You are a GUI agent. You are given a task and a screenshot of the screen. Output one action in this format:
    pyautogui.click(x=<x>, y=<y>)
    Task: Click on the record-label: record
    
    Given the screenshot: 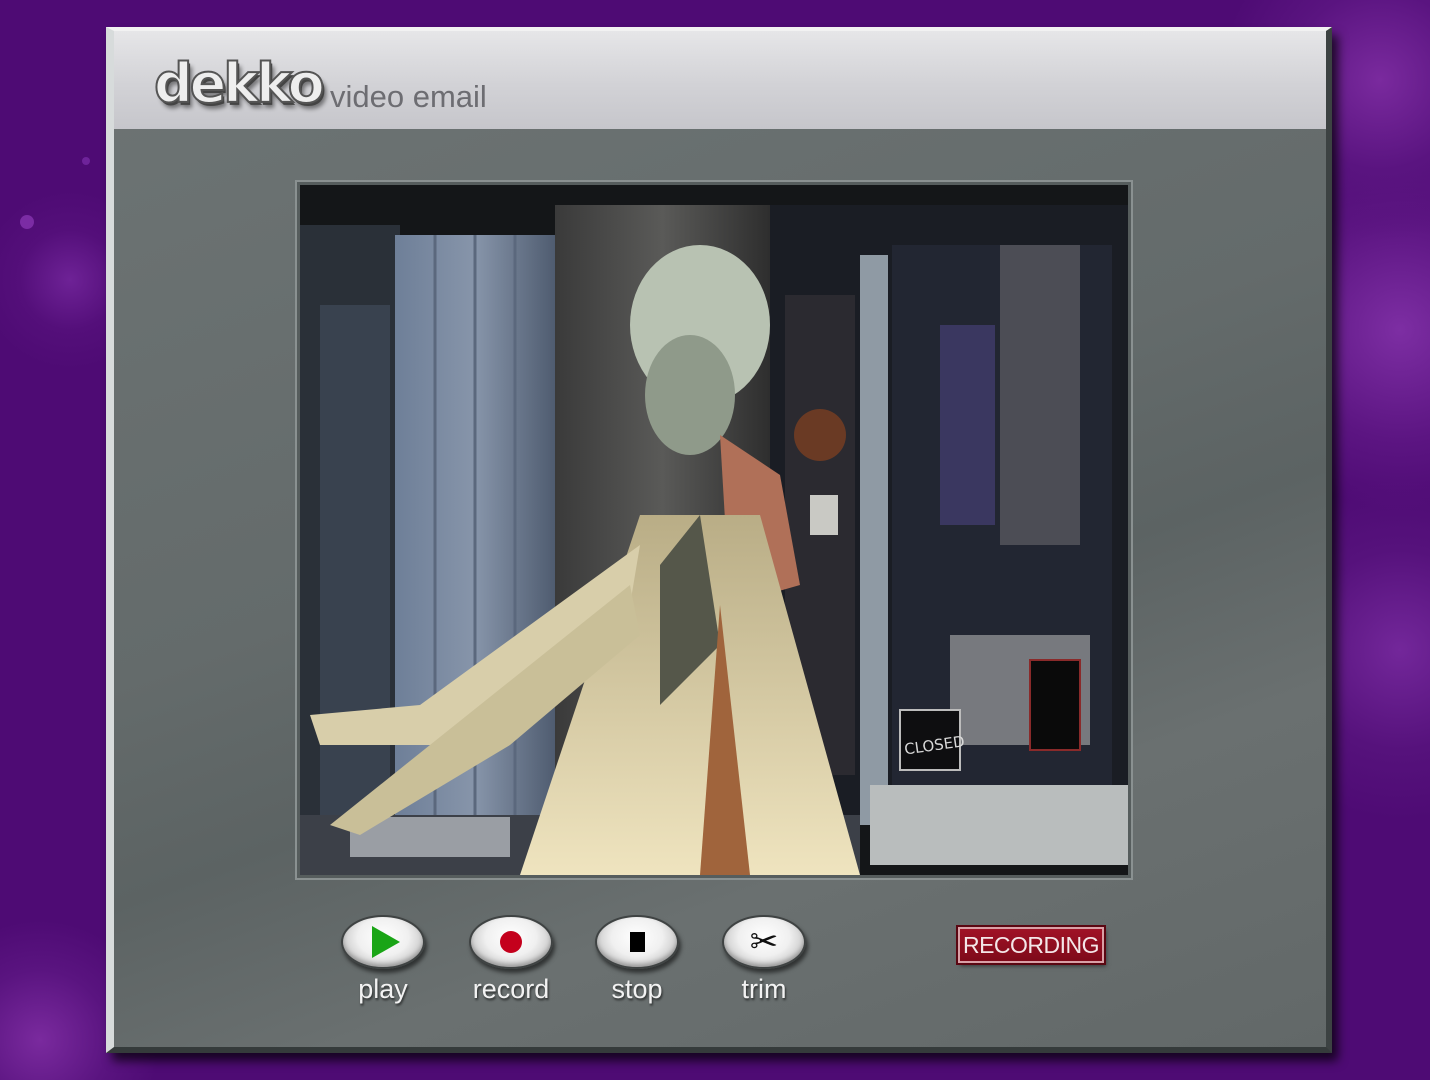 What is the action you would take?
    pyautogui.click(x=511, y=989)
    